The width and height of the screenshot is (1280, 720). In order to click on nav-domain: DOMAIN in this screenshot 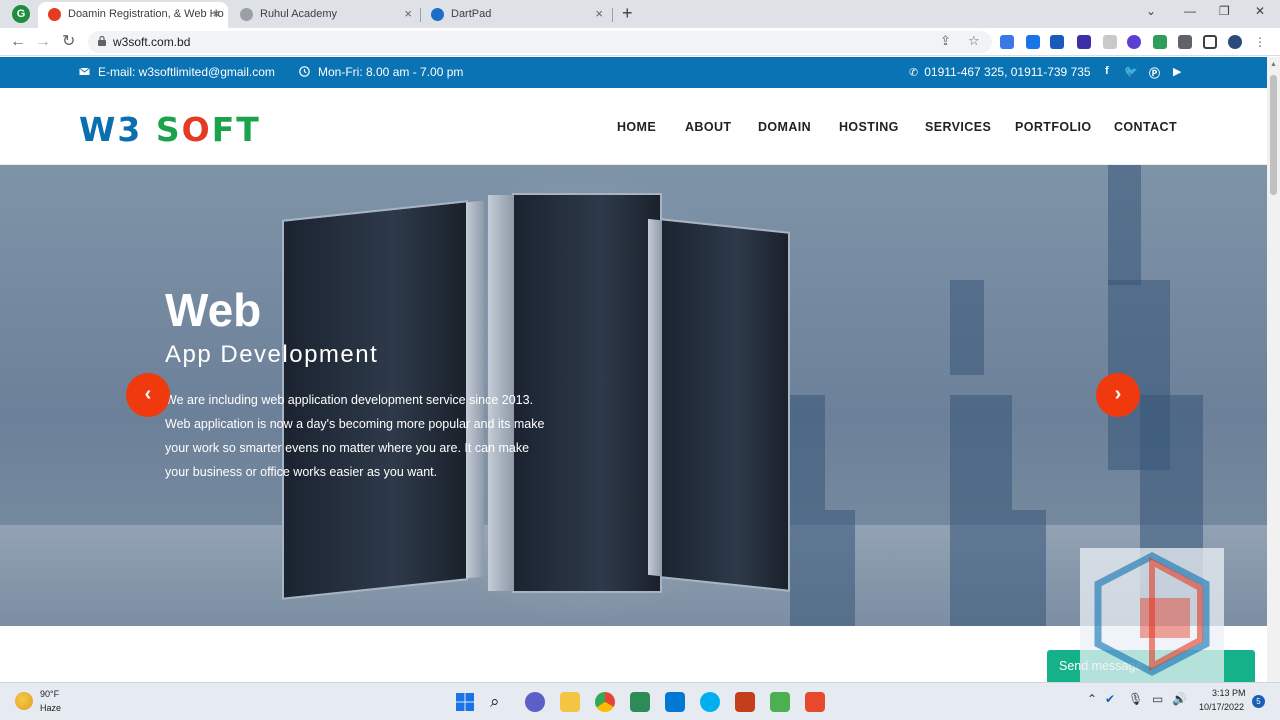, I will do `click(784, 127)`.